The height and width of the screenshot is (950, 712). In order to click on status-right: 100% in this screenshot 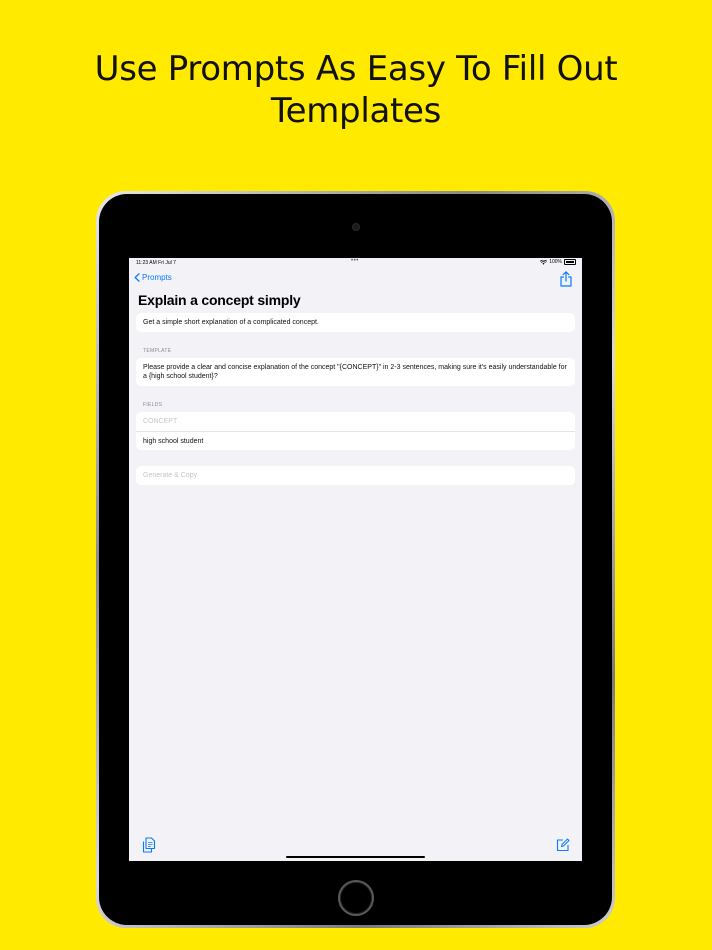, I will do `click(558, 262)`.